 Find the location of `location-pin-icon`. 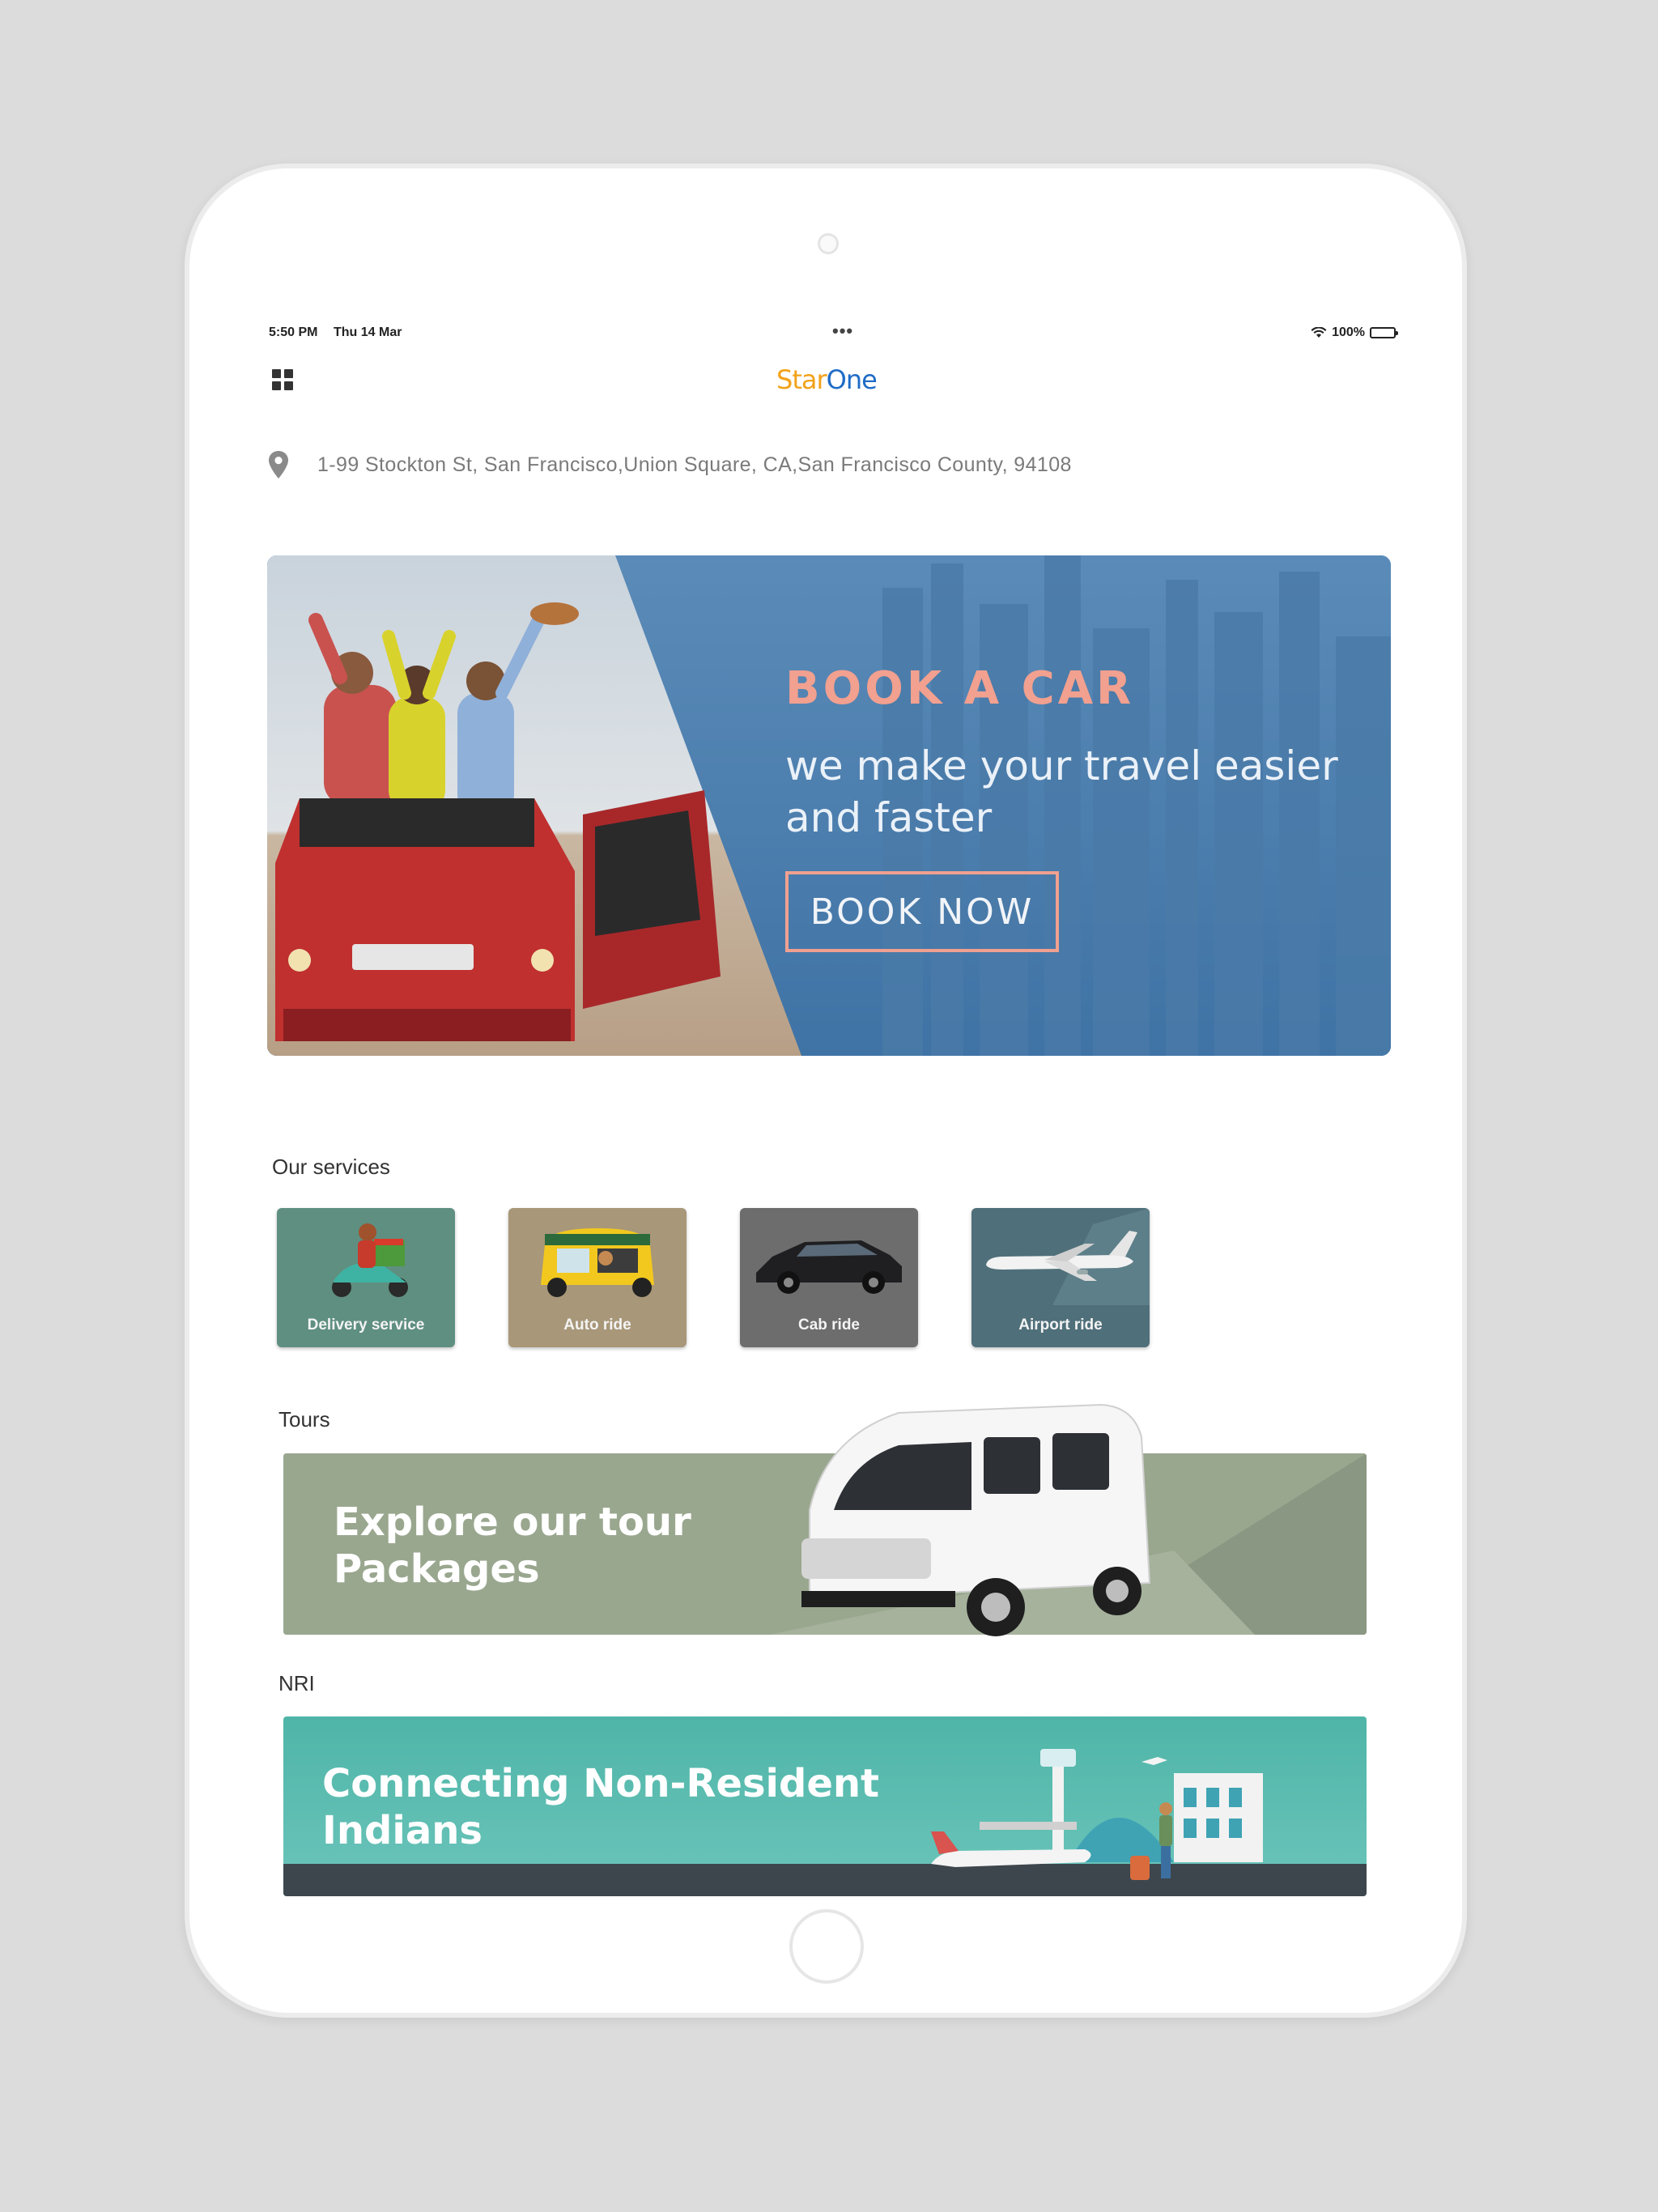

location-pin-icon is located at coordinates (278, 465).